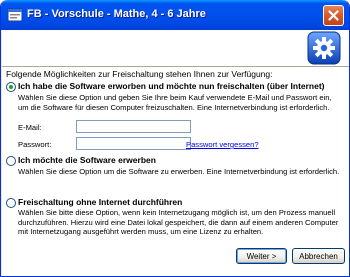 Image resolution: width=350 pixels, height=277 pixels. Describe the element at coordinates (222, 144) in the screenshot. I see `forgot-password-link: Passwort vergessen?` at that location.